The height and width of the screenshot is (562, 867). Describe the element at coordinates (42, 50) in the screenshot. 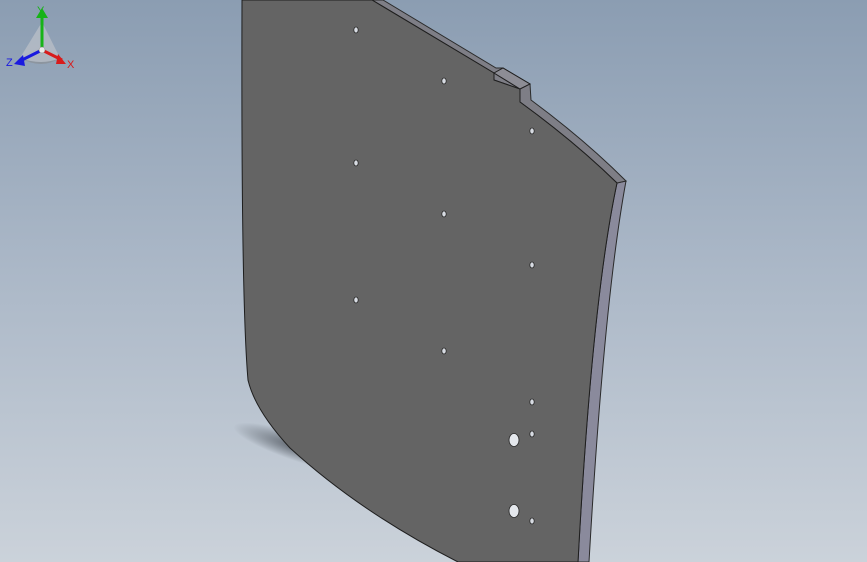

I see `triad-origin` at that location.